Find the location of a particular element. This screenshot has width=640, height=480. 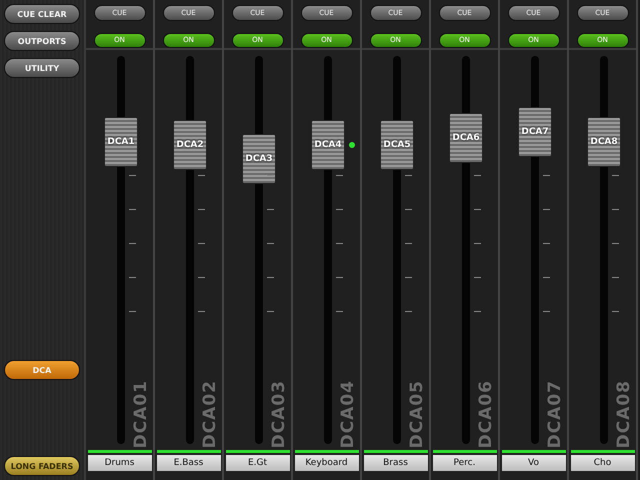

channel-name: Keyboard is located at coordinates (326, 463).